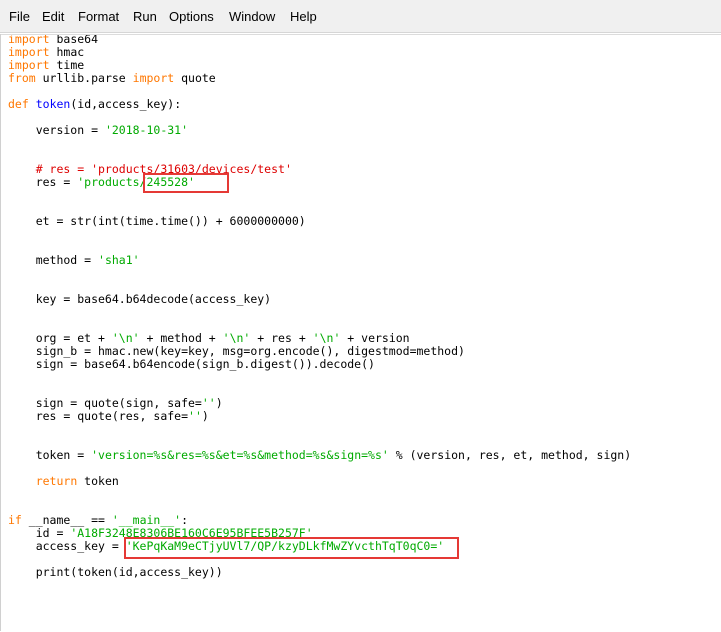 Image resolution: width=721 pixels, height=632 pixels. What do you see at coordinates (43, 182) in the screenshot?
I see `code-text: res =` at bounding box center [43, 182].